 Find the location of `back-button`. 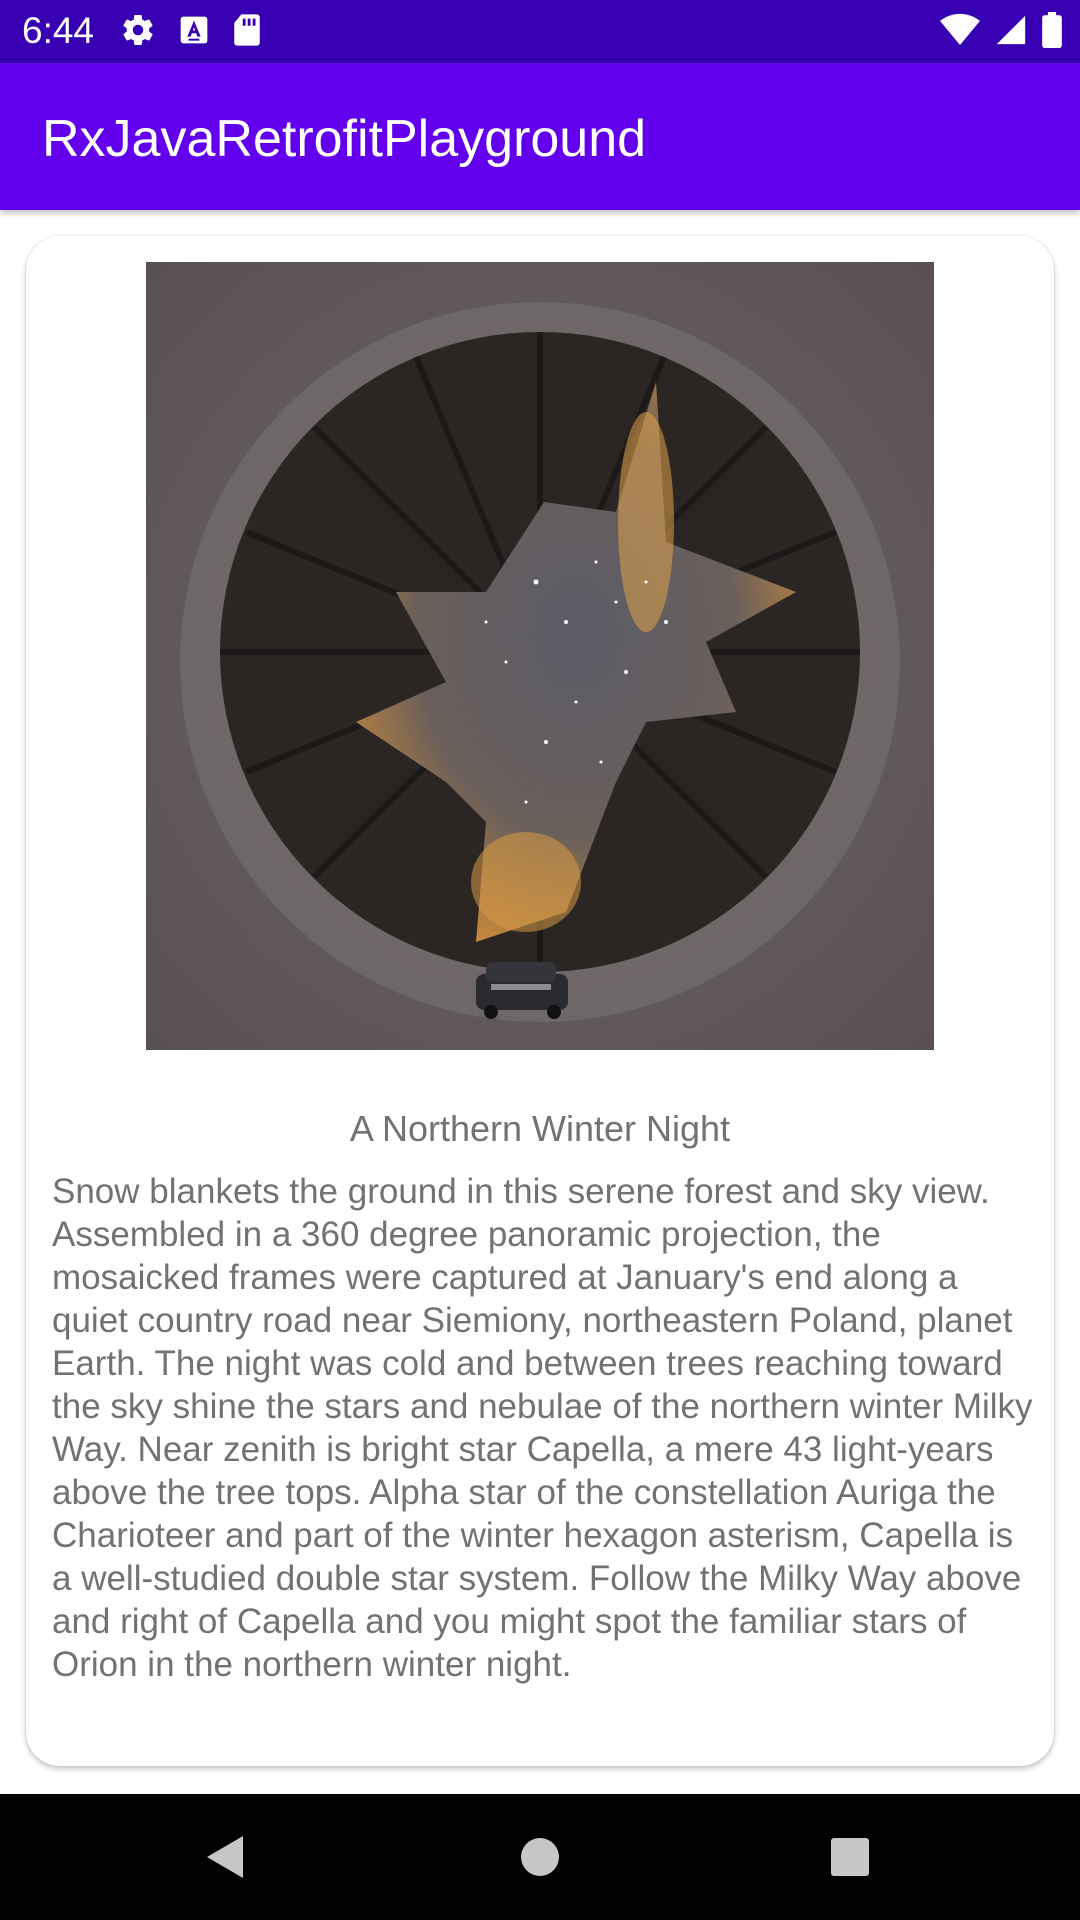

back-button is located at coordinates (225, 1857).